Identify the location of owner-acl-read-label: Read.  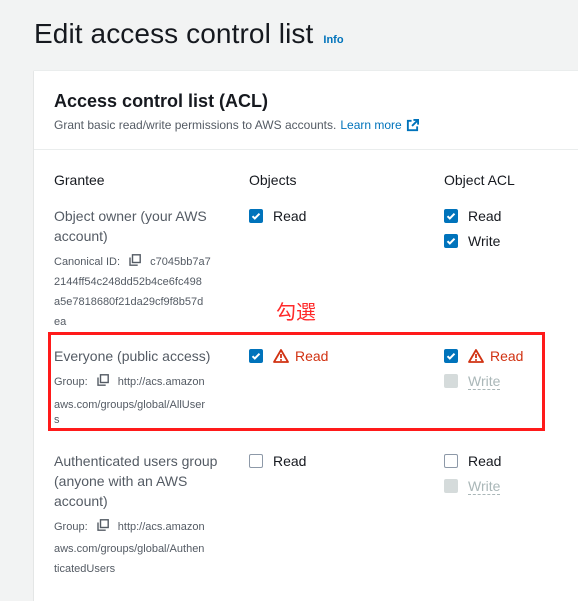
(485, 216).